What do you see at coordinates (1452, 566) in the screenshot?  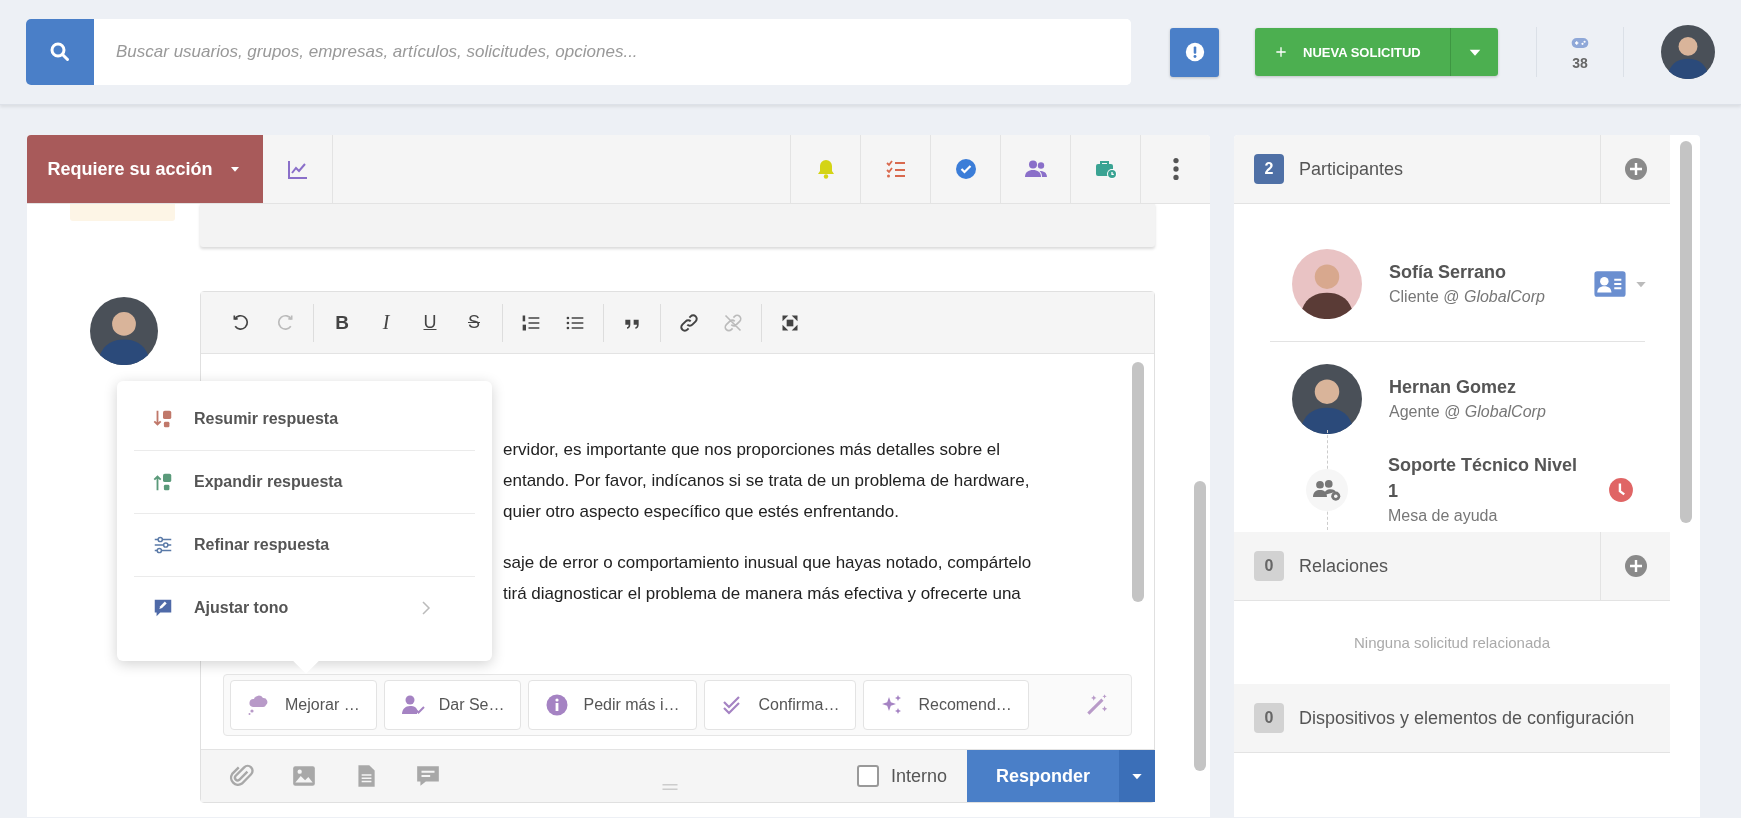 I see `section-header: 0 Relaciones` at bounding box center [1452, 566].